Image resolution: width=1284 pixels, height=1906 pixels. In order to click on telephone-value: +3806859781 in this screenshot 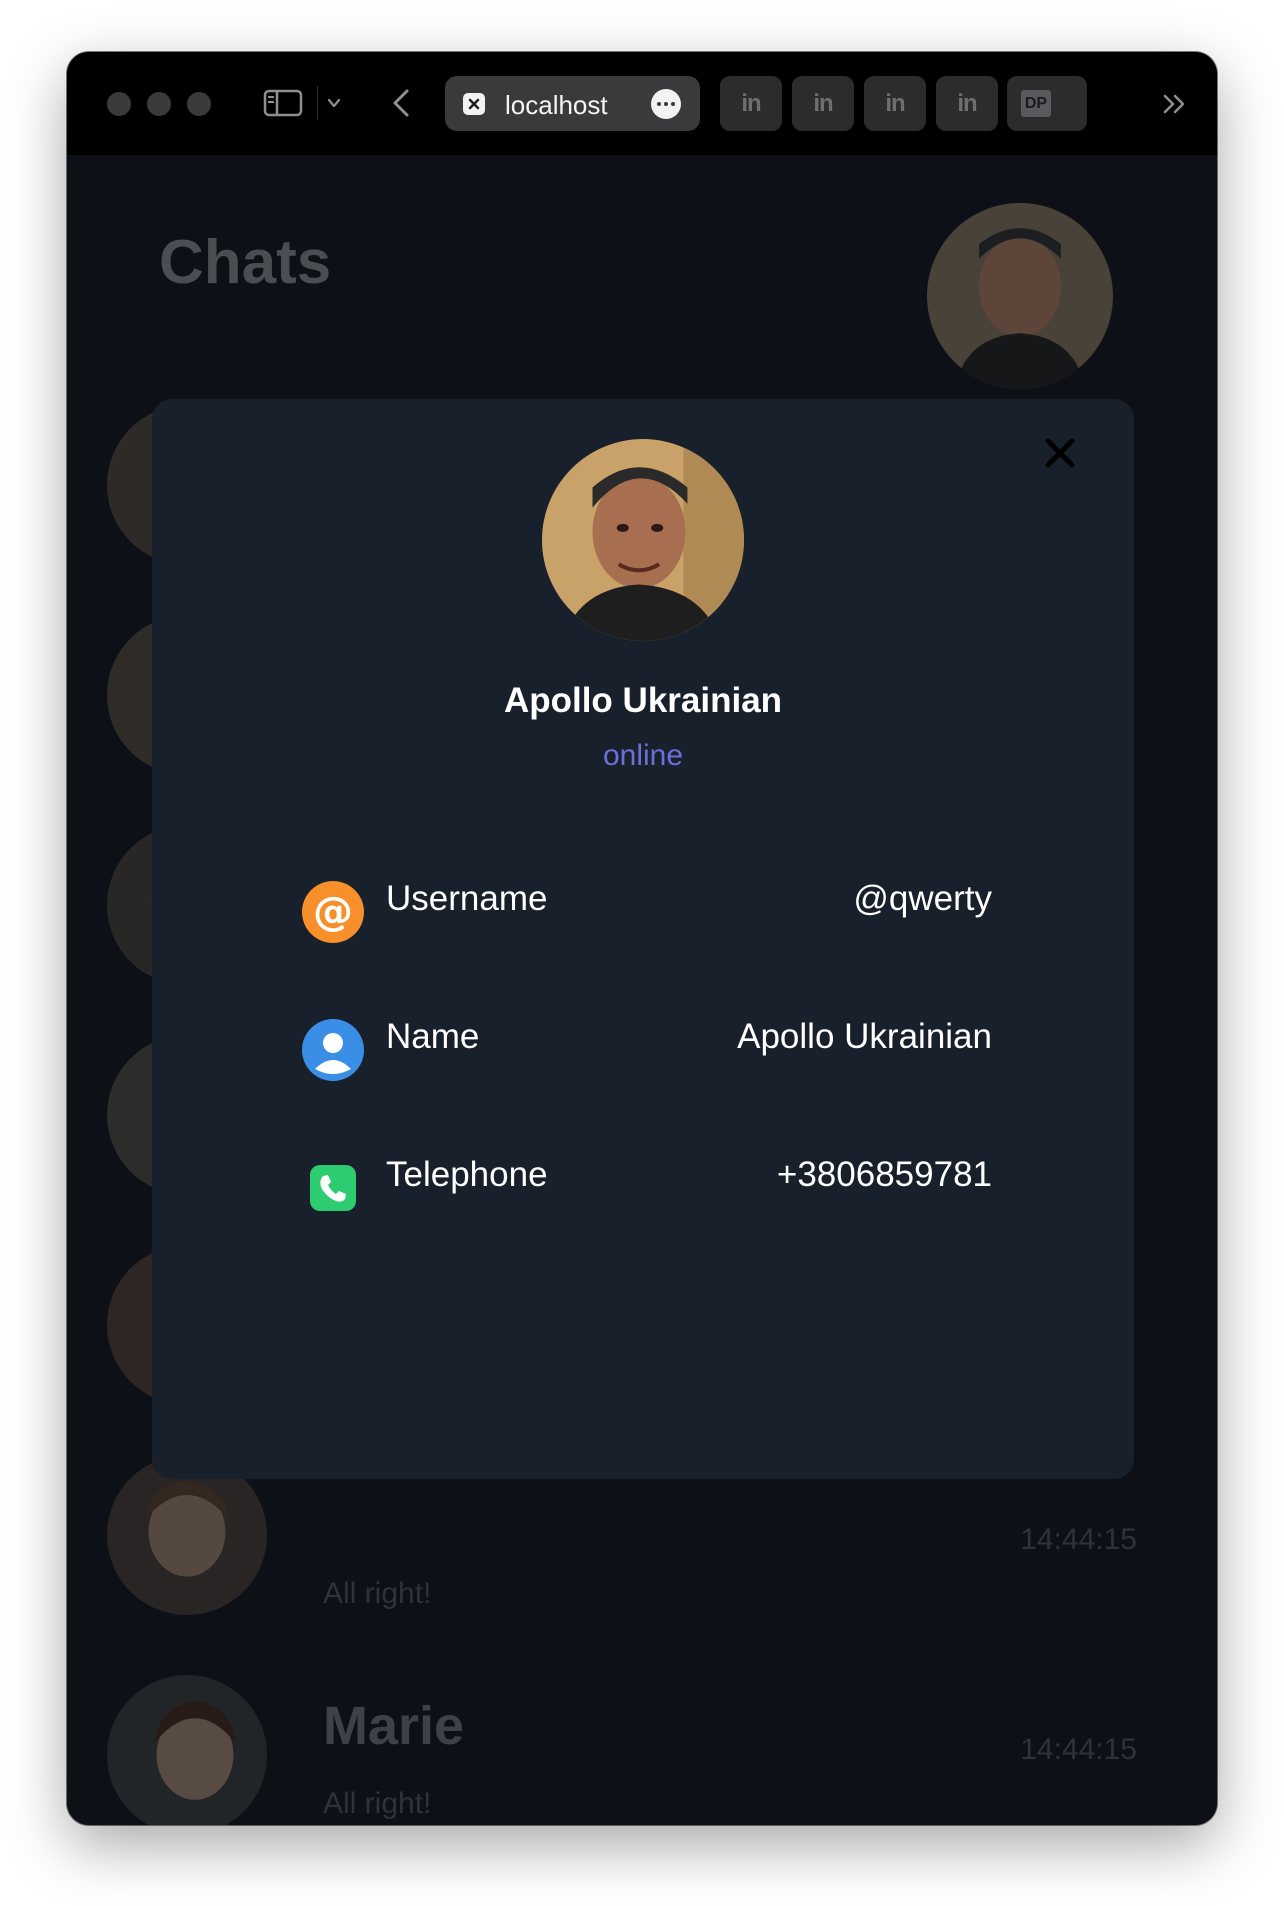, I will do `click(884, 1174)`.